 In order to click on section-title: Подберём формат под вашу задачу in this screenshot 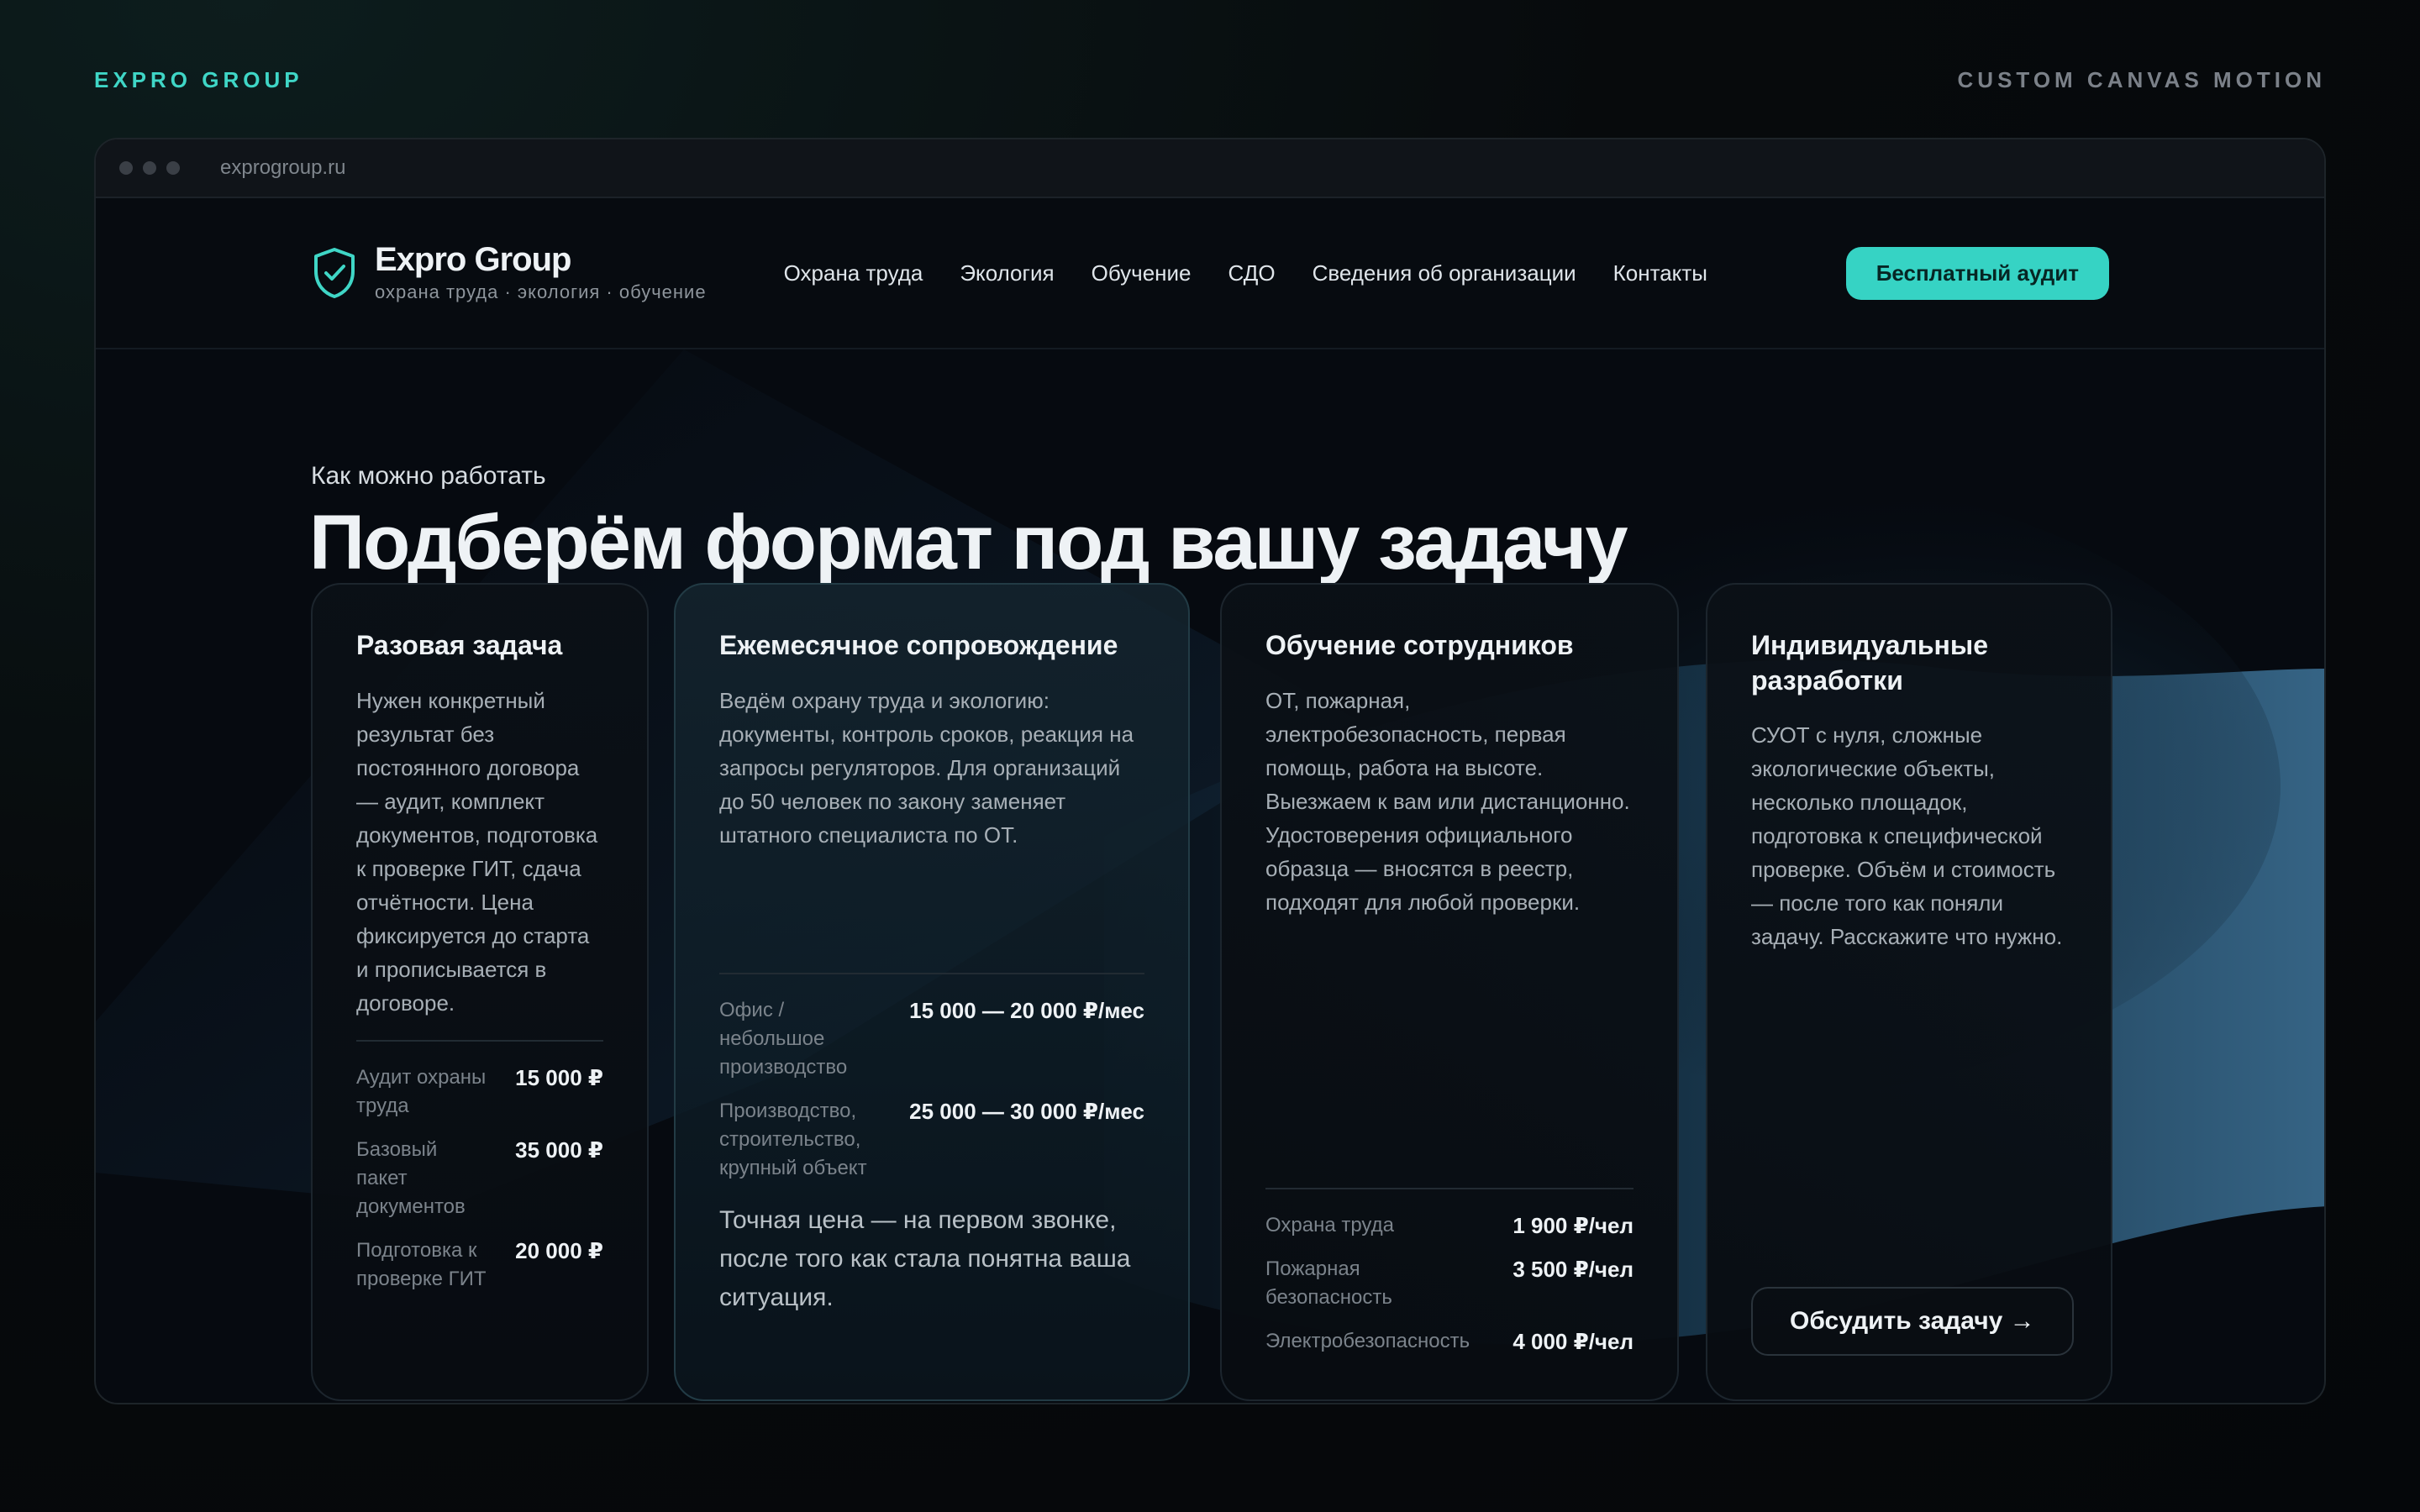, I will do `click(968, 542)`.